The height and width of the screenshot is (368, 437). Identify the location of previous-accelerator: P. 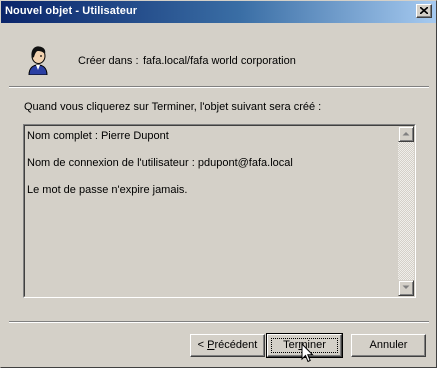
(211, 345).